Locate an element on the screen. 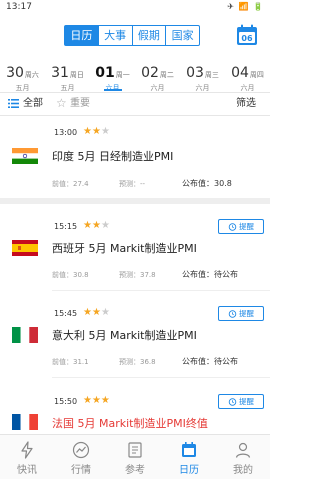 The width and height of the screenshot is (320, 479). date-item: 03周三 六月 is located at coordinates (202, 77).